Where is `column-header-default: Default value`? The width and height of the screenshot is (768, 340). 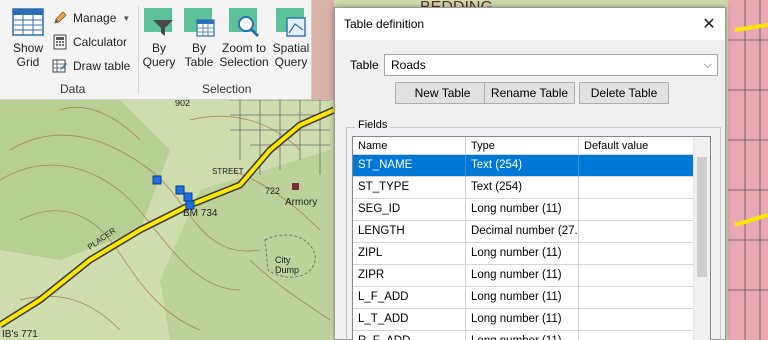
column-header-default: Default value is located at coordinates (637, 146).